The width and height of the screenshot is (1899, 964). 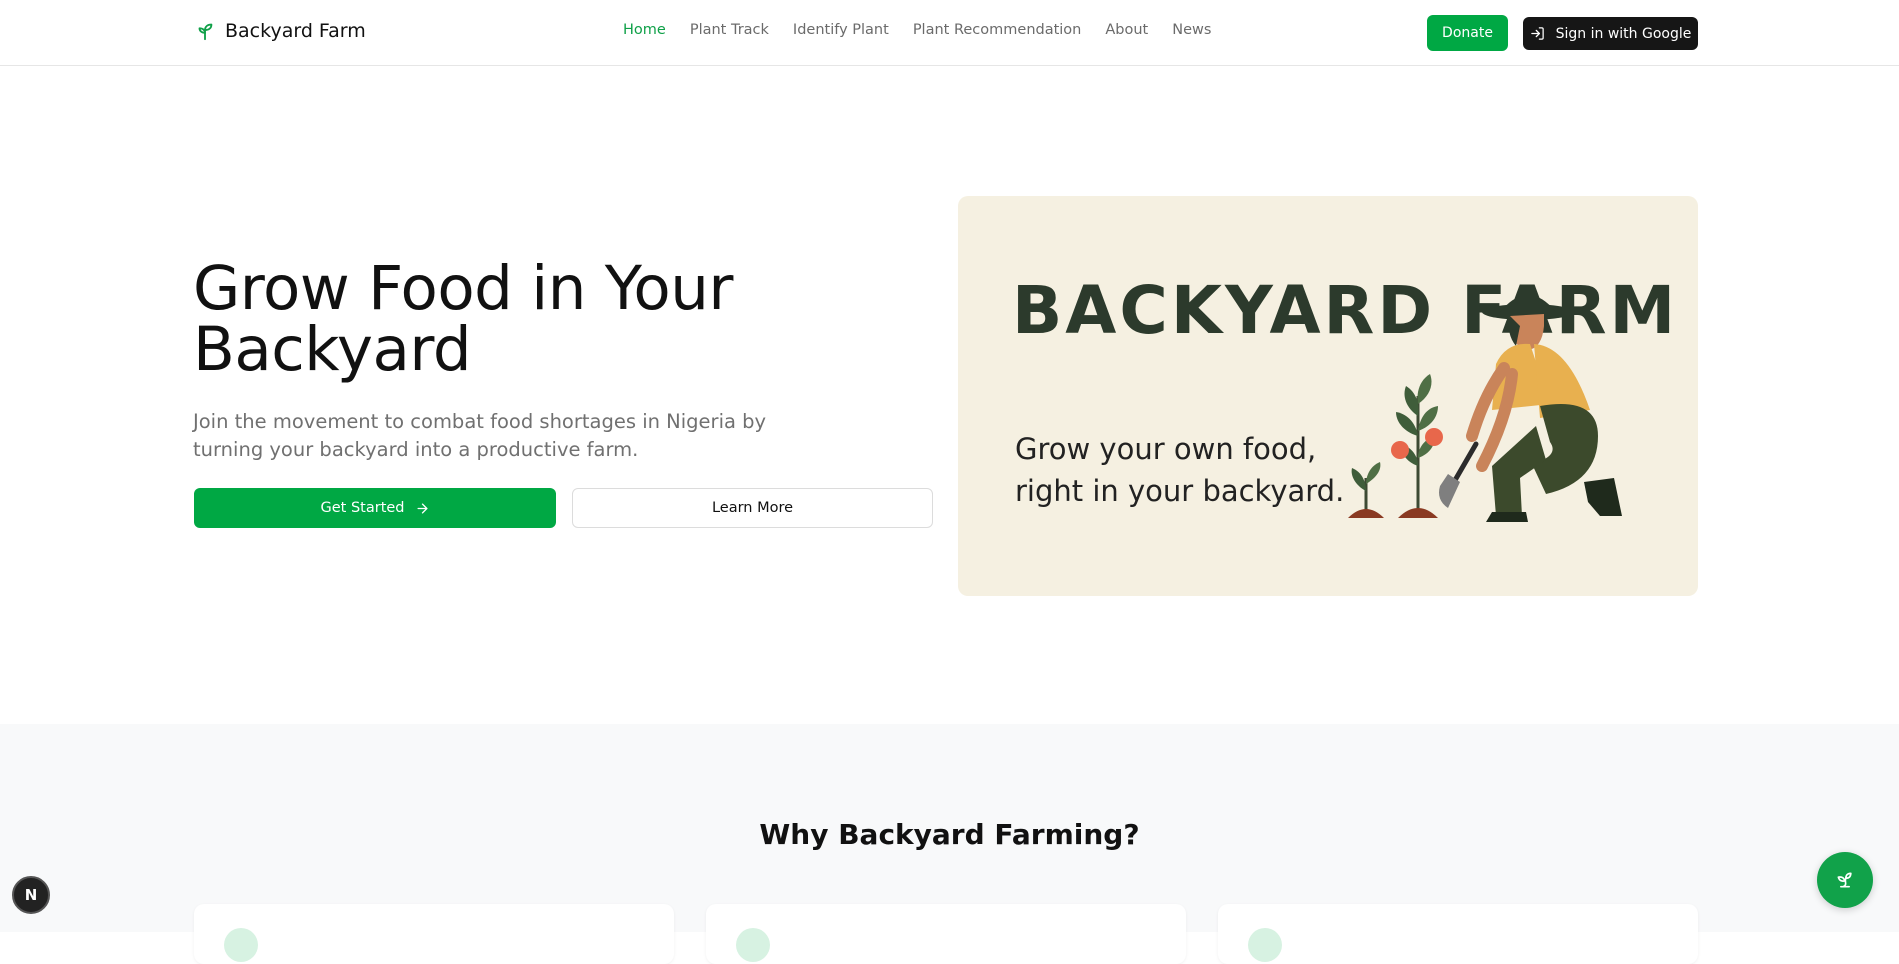 I want to click on nav-plant-recommendation: Plant Recommendation, so click(x=997, y=30).